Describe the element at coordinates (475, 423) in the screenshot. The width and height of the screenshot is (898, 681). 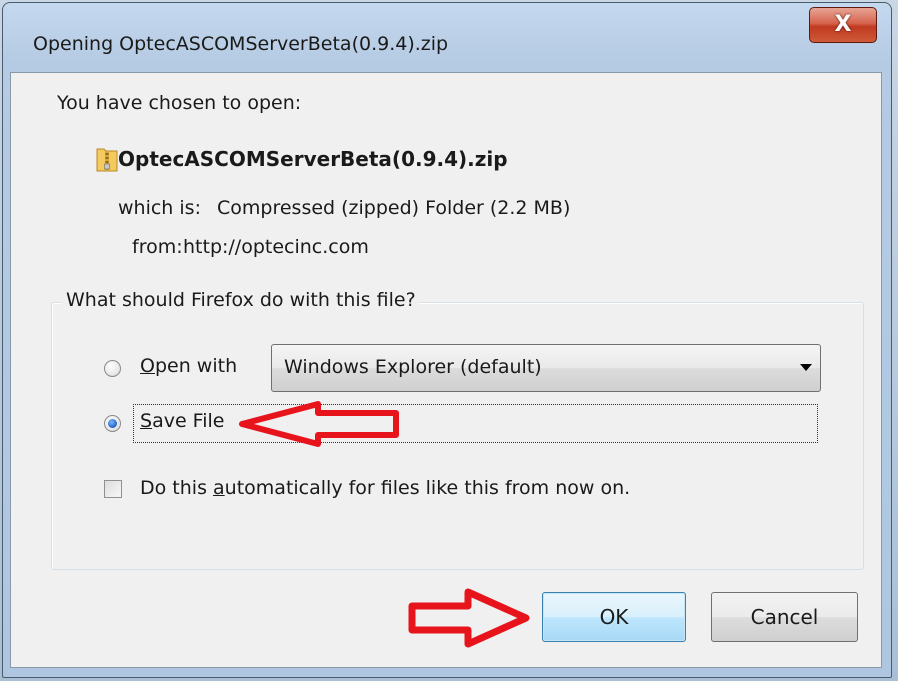
I see `save-file-focus-rect` at that location.